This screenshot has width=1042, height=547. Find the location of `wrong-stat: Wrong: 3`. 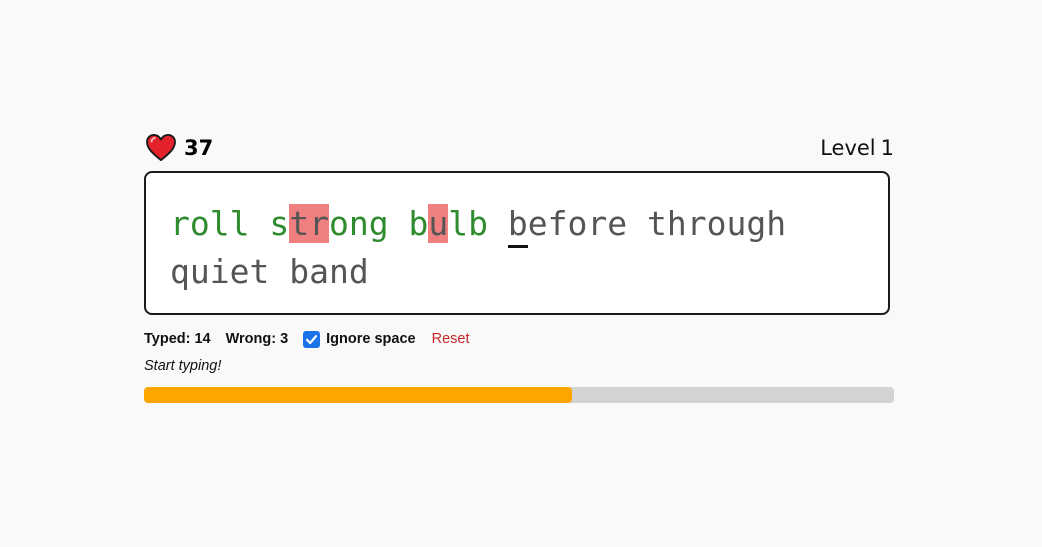

wrong-stat: Wrong: 3 is located at coordinates (257, 339).